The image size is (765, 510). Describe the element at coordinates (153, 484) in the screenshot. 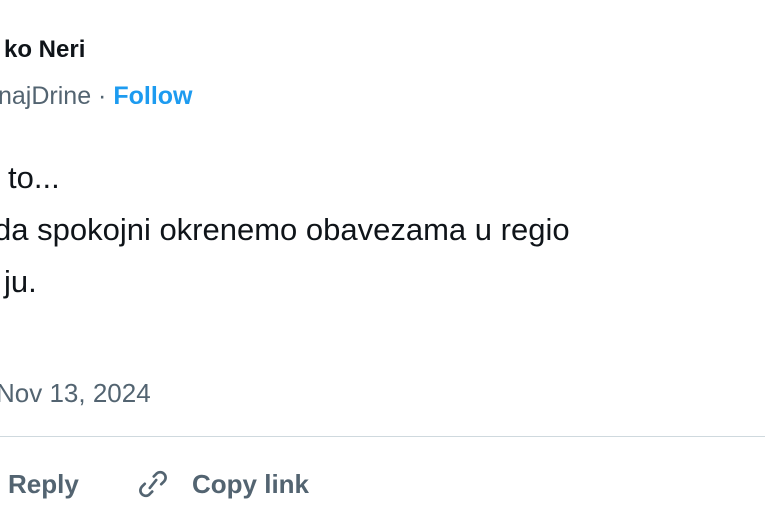

I see `link-icon` at that location.